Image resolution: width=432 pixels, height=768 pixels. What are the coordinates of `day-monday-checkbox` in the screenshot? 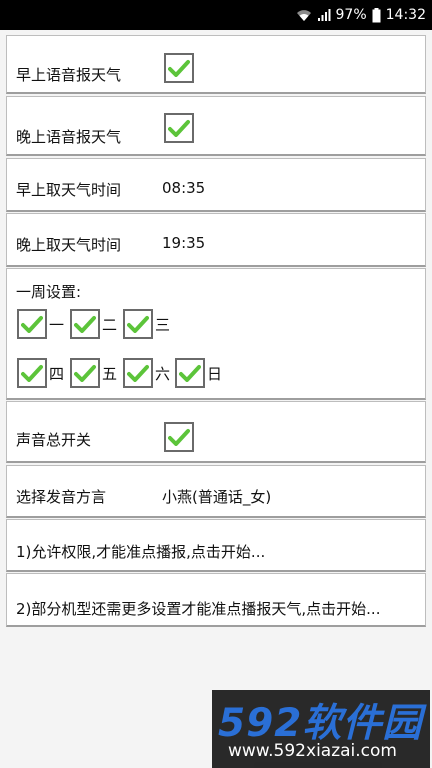 It's located at (32, 324).